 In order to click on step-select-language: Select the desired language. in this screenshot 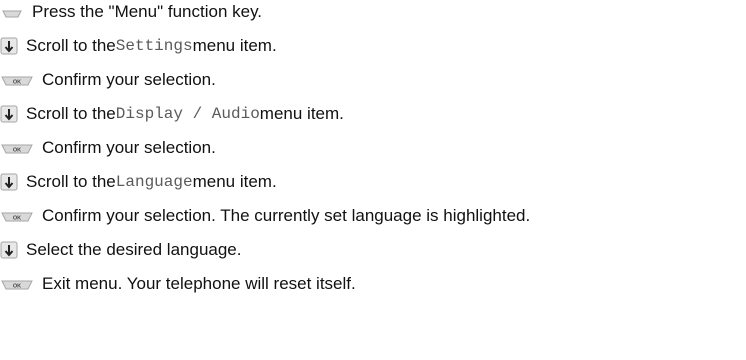, I will do `click(121, 250)`.